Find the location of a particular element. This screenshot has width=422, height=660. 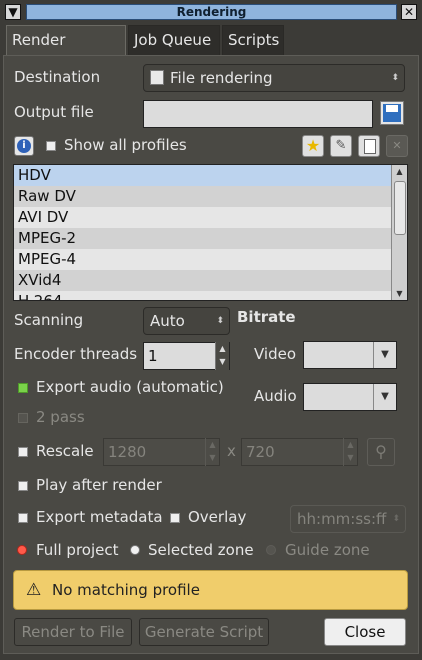

list-item: MPEG-4 is located at coordinates (210, 259).